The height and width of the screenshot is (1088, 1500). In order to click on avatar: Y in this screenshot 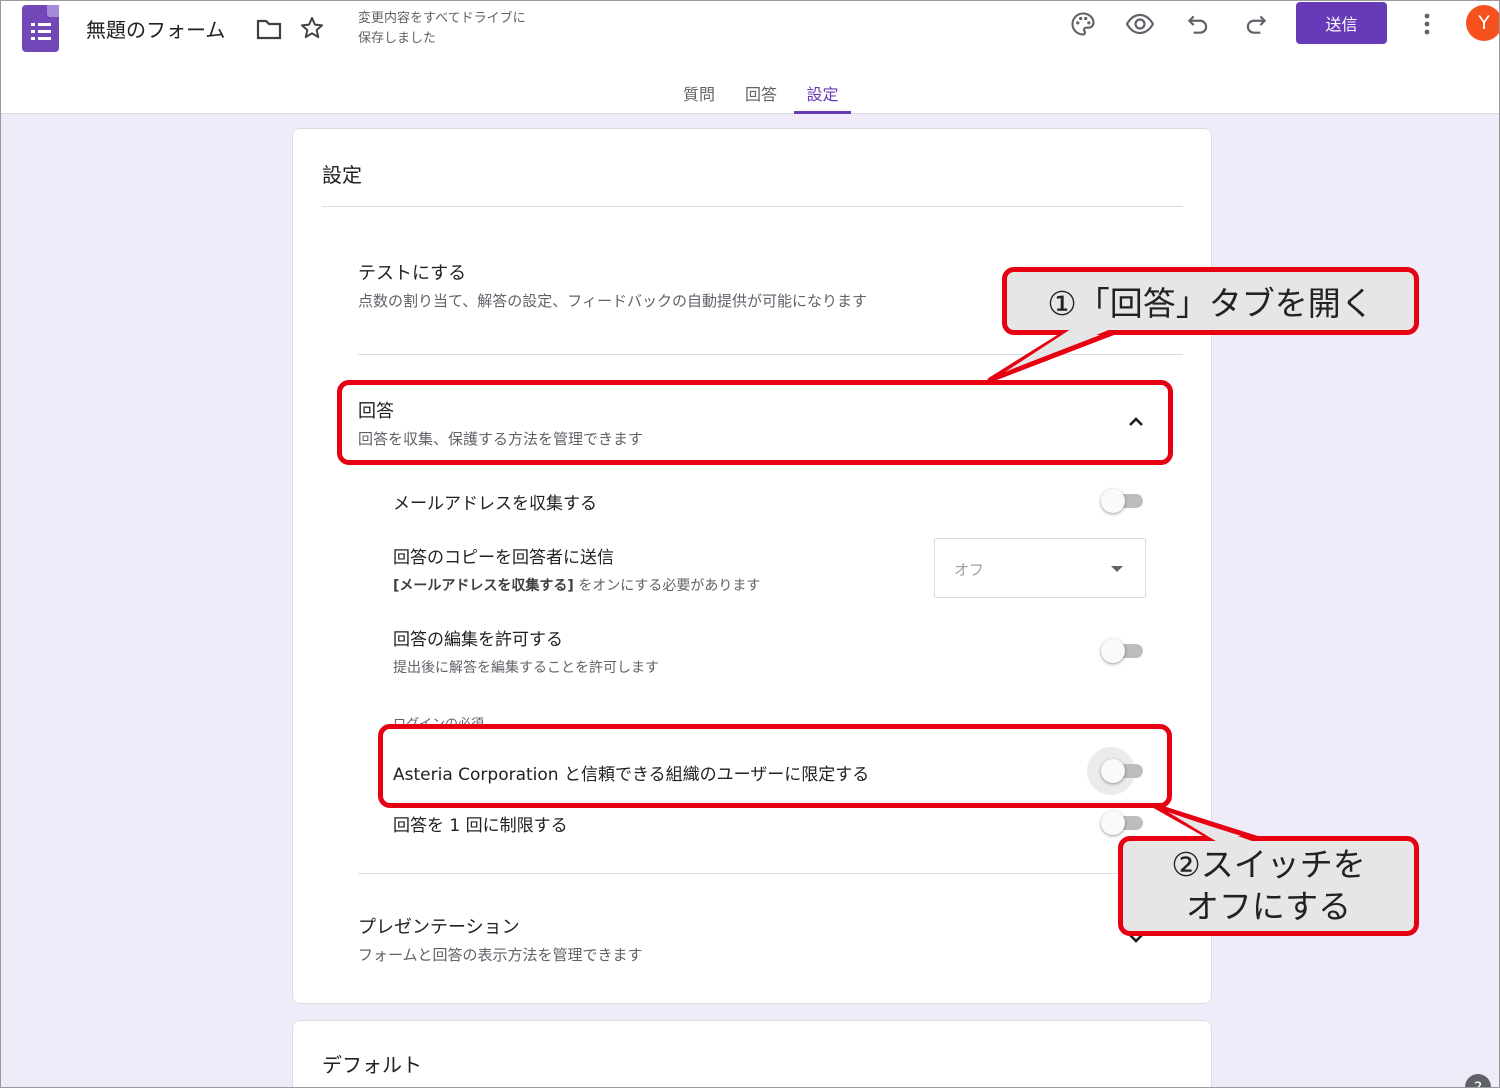, I will do `click(1483, 23)`.